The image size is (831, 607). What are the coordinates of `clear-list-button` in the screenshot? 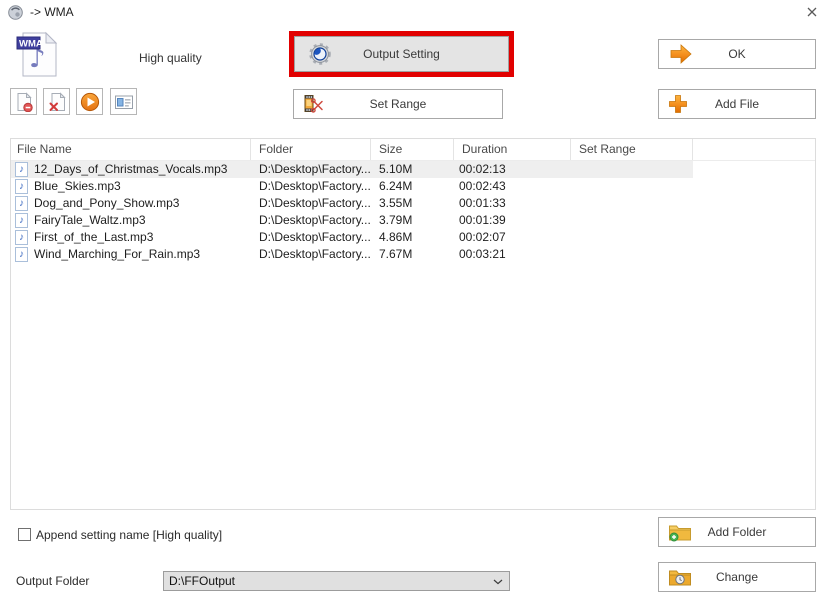 It's located at (56, 101).